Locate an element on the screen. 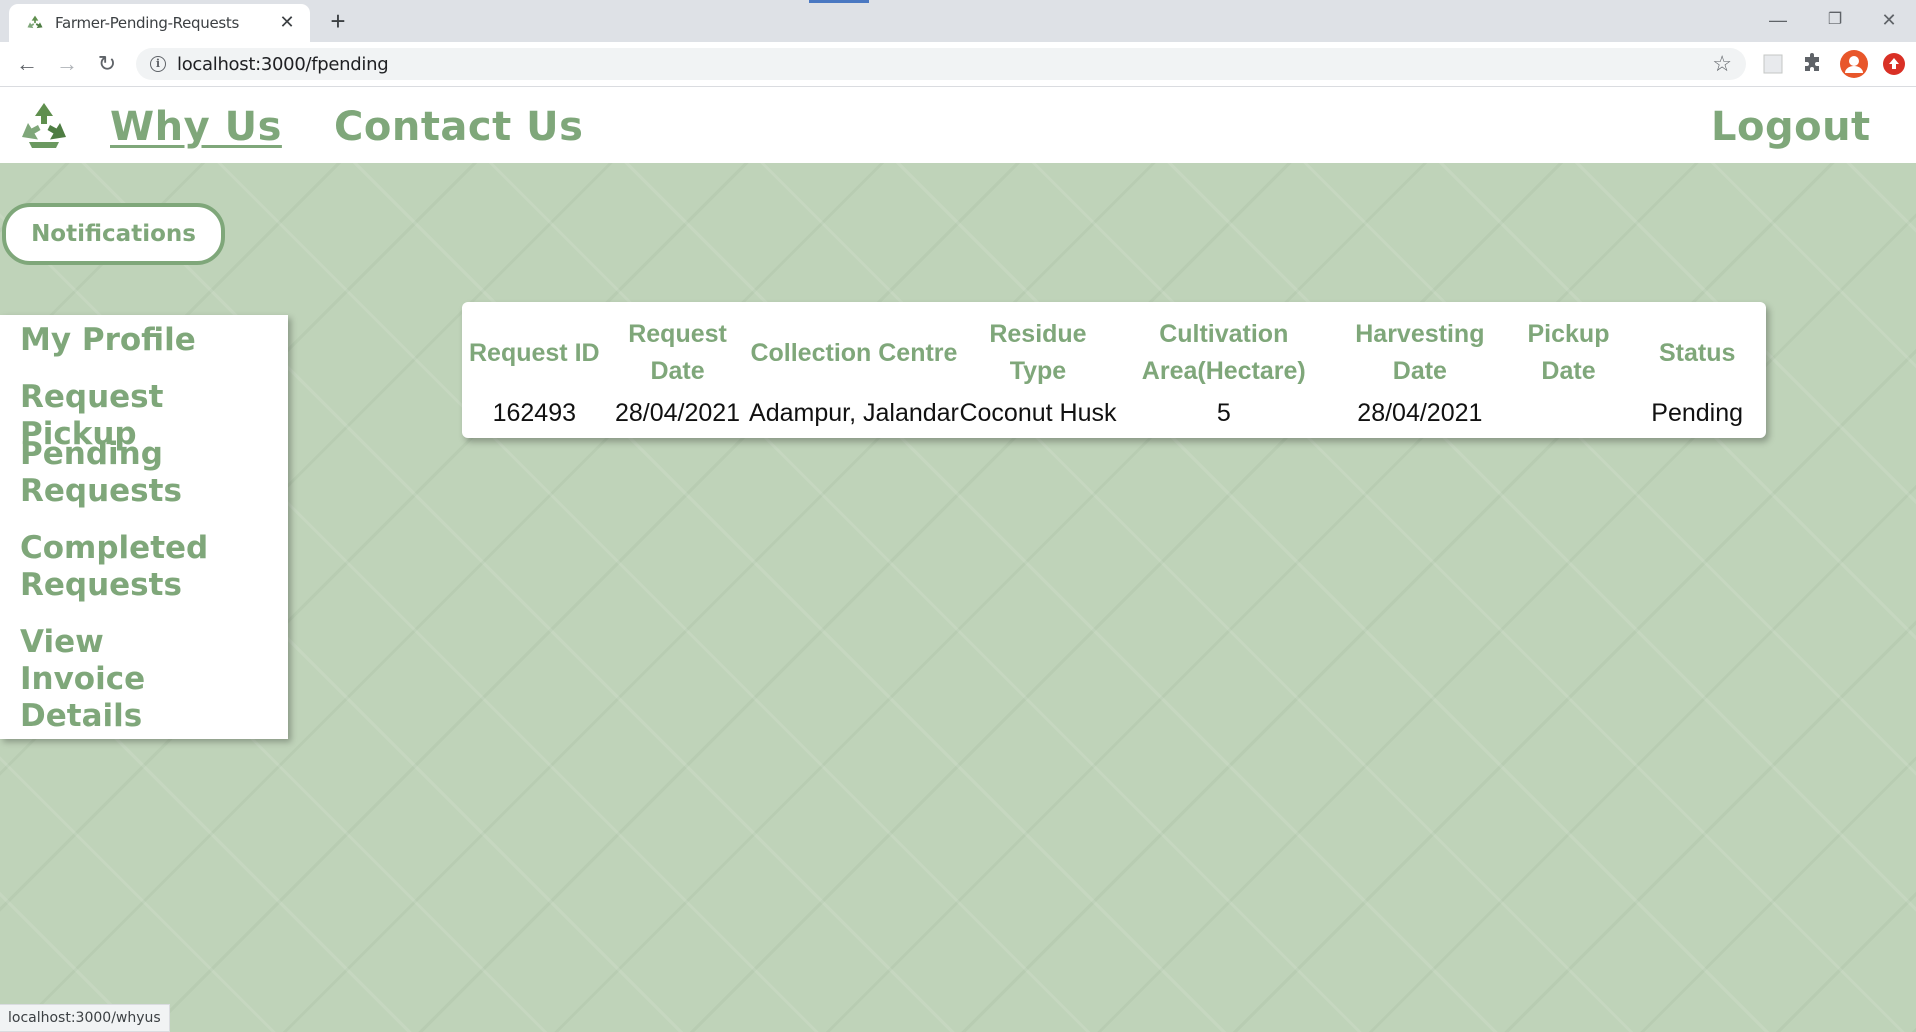 The height and width of the screenshot is (1032, 1916). site-header: Why Us Contact Us Logout is located at coordinates (958, 125).